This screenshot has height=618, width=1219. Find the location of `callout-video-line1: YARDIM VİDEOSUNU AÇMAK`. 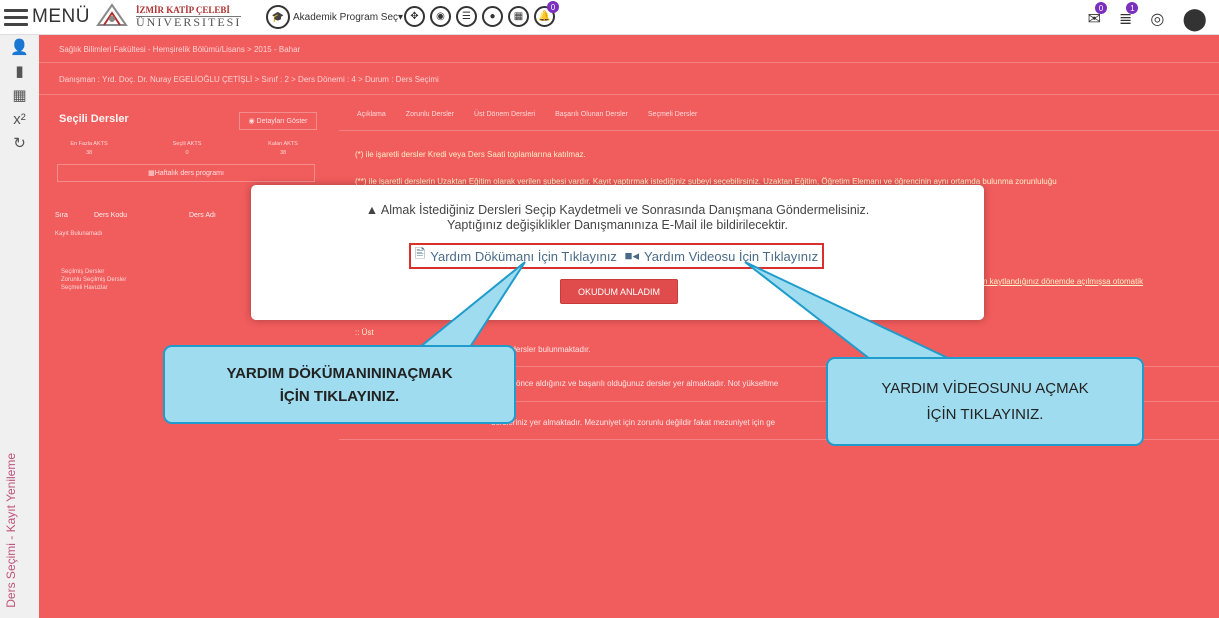

callout-video-line1: YARDIM VİDEOSUNU AÇMAK is located at coordinates (985, 388).